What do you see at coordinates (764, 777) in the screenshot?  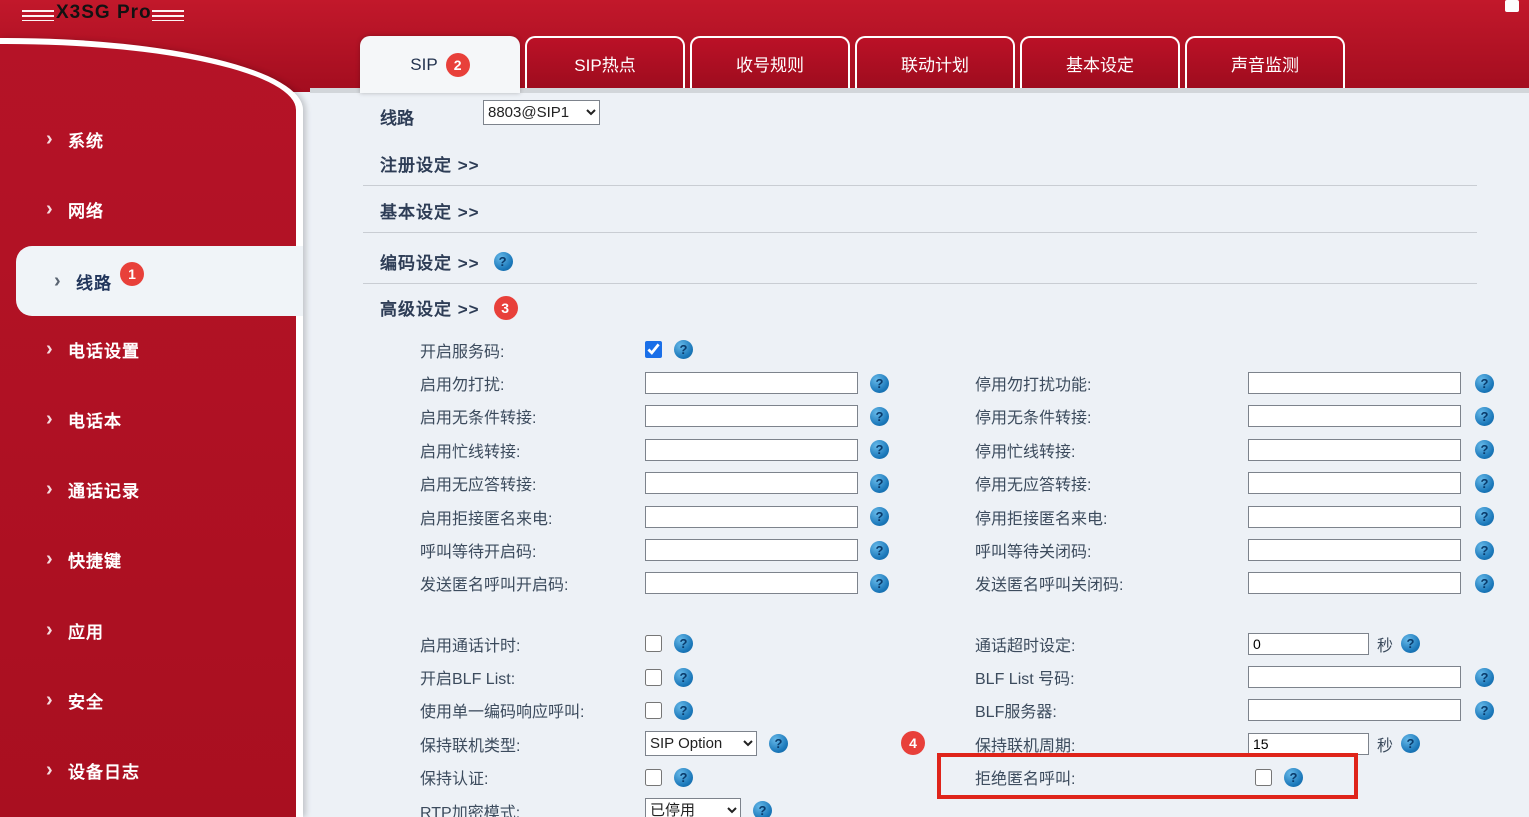 I see `form-row: 保持认证: ? 拒绝匿名呼叫: ?` at bounding box center [764, 777].